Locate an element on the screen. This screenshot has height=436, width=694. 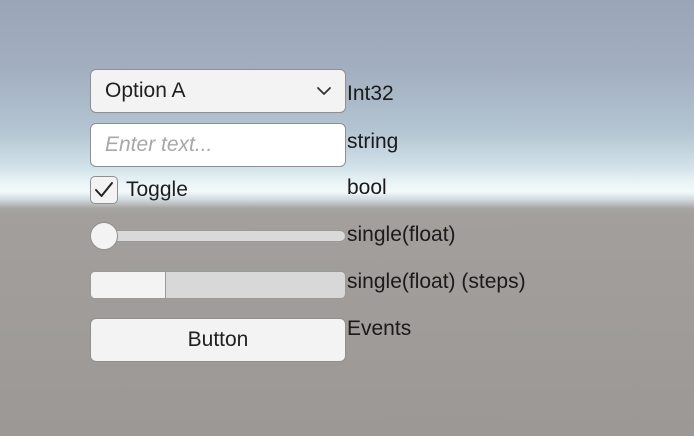
float-slider is located at coordinates (218, 236).